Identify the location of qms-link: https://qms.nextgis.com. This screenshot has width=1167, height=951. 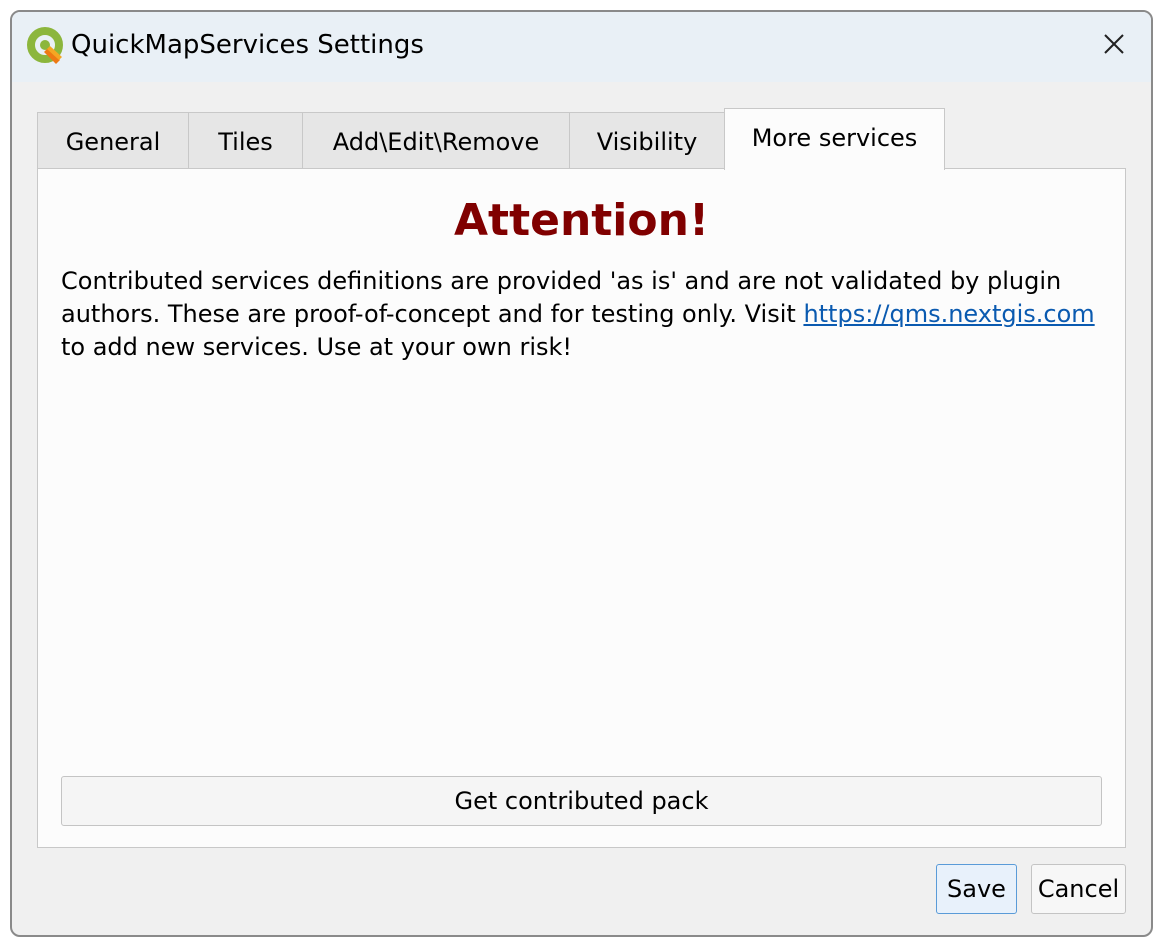
(948, 314).